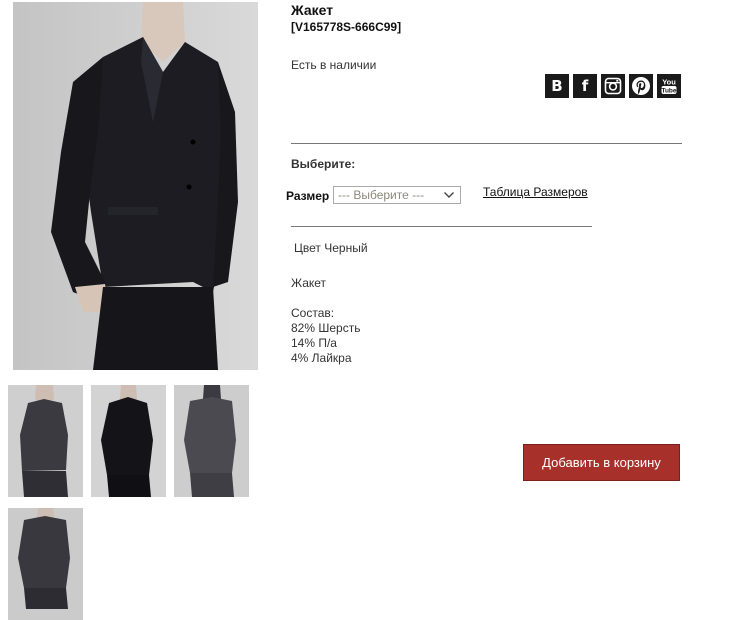 The image size is (732, 620). I want to click on chevron-down-icon, so click(449, 195).